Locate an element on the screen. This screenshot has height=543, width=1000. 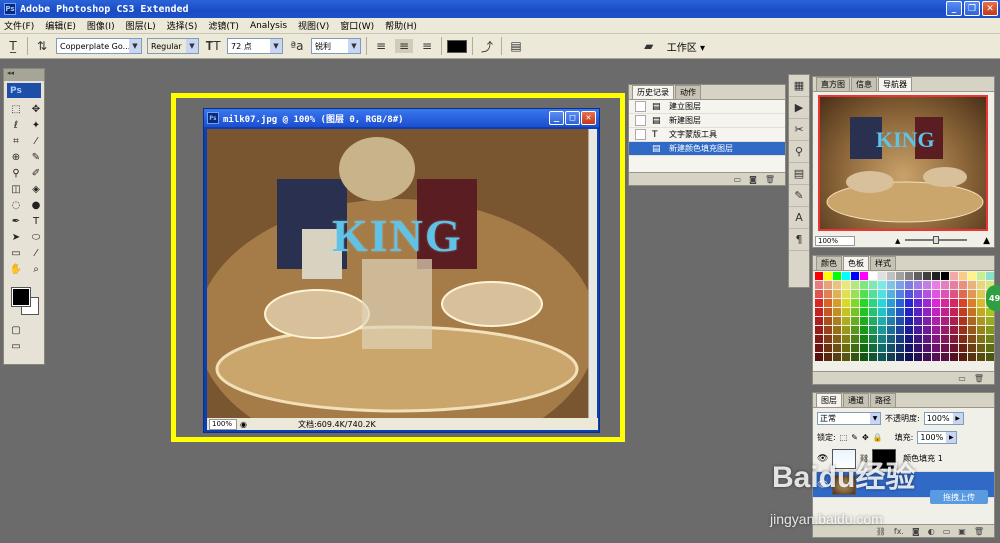
link-layers-icon: ⛓ is located at coordinates (881, 531).